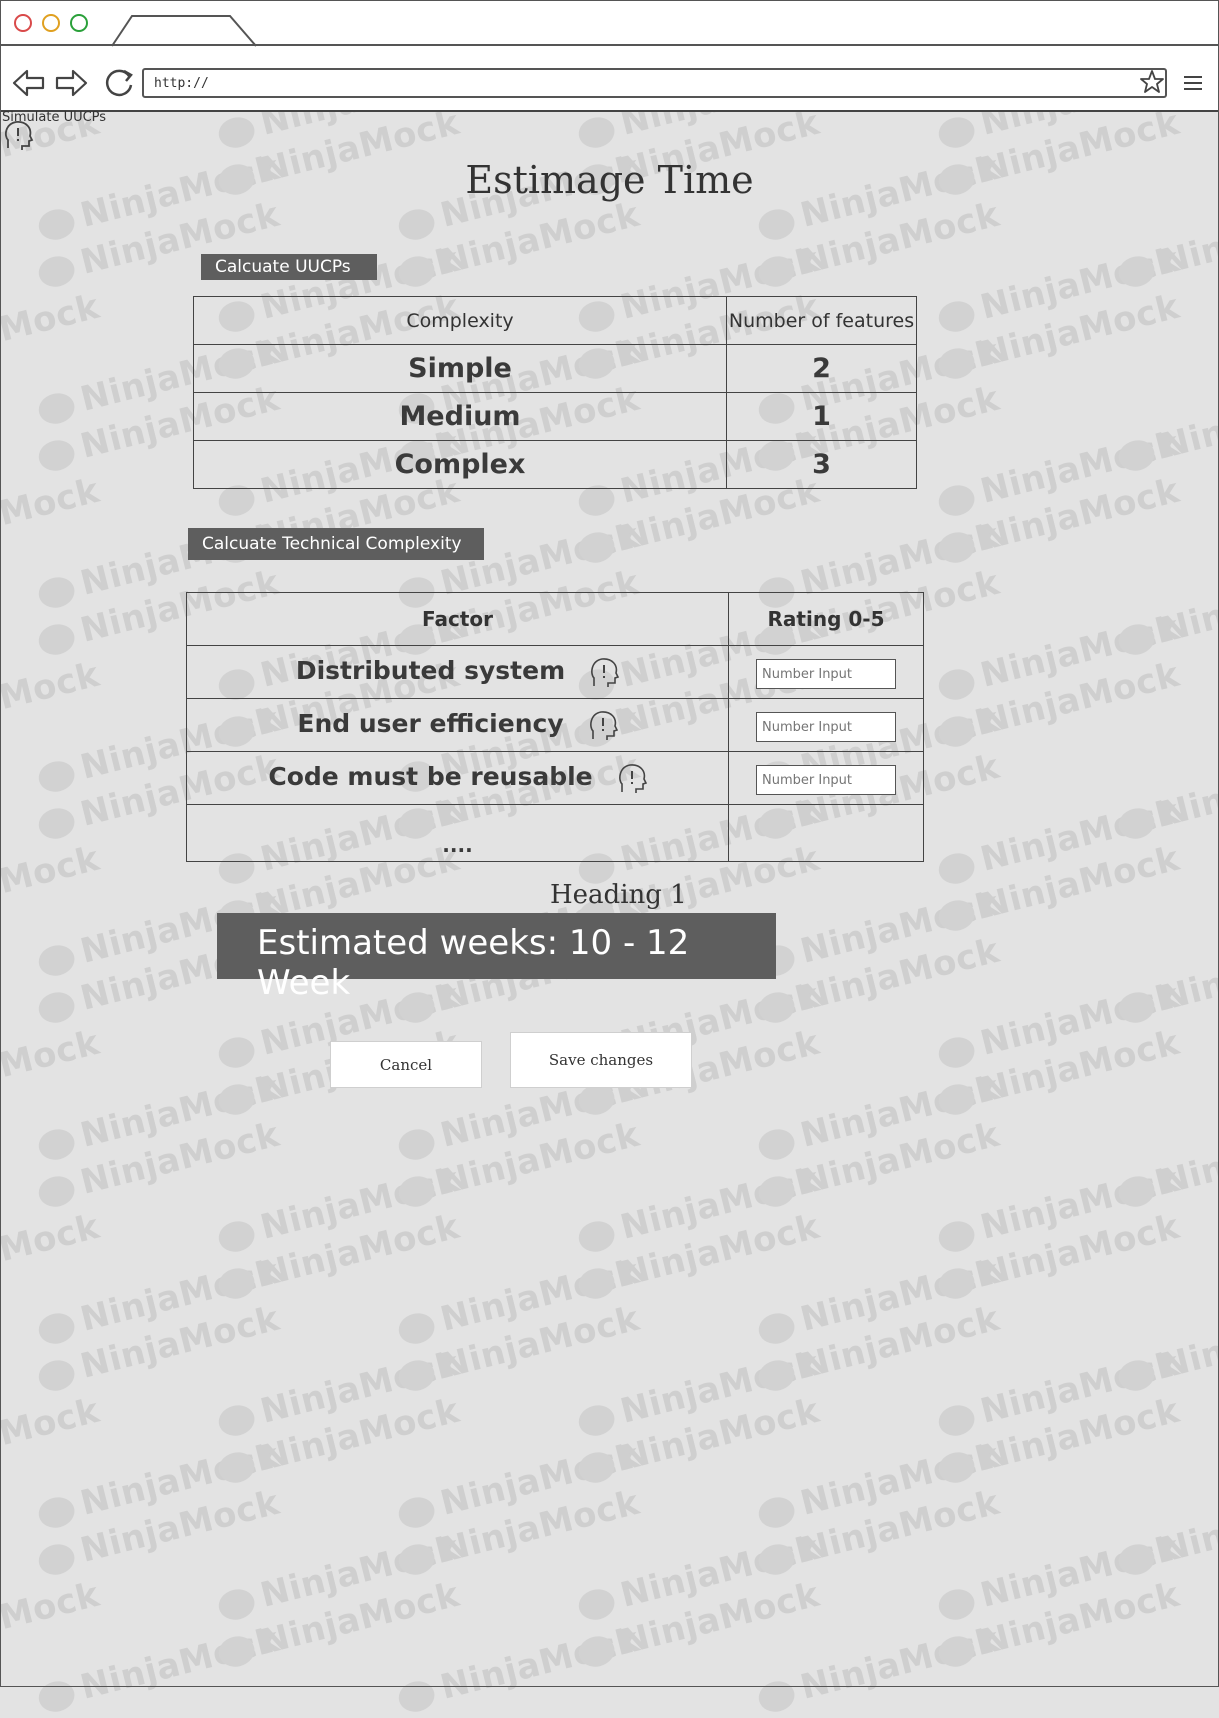  I want to click on bookmark-star-icon, so click(1152, 82).